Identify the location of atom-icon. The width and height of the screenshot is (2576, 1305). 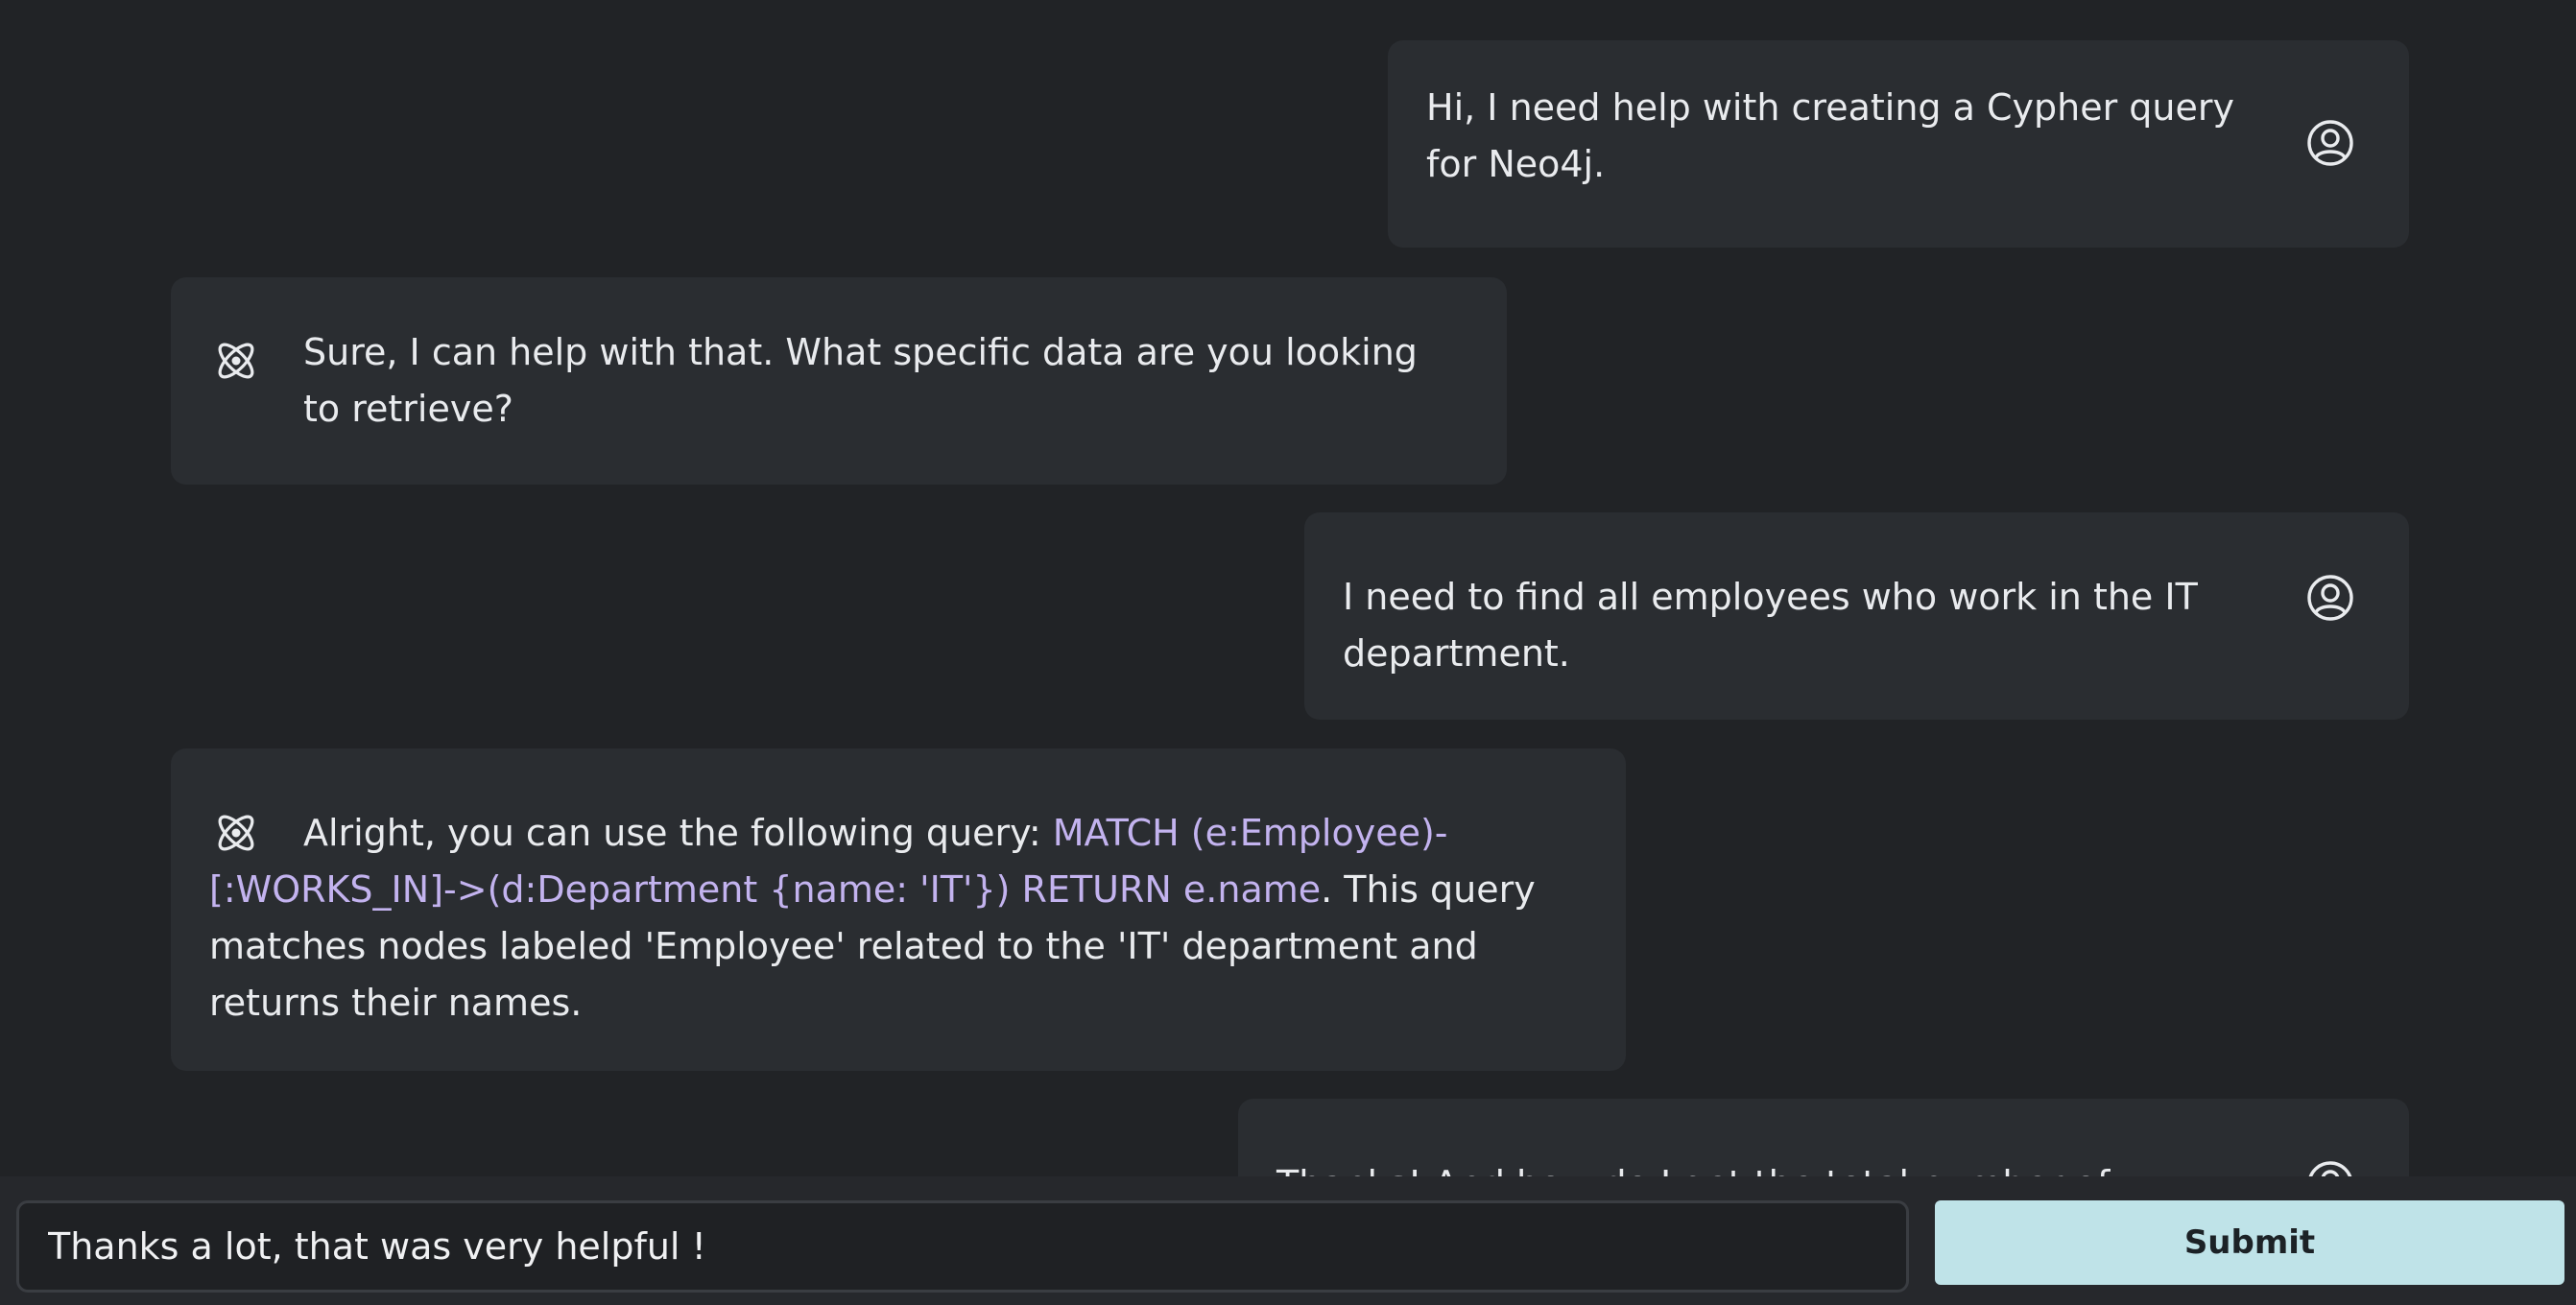
(236, 361).